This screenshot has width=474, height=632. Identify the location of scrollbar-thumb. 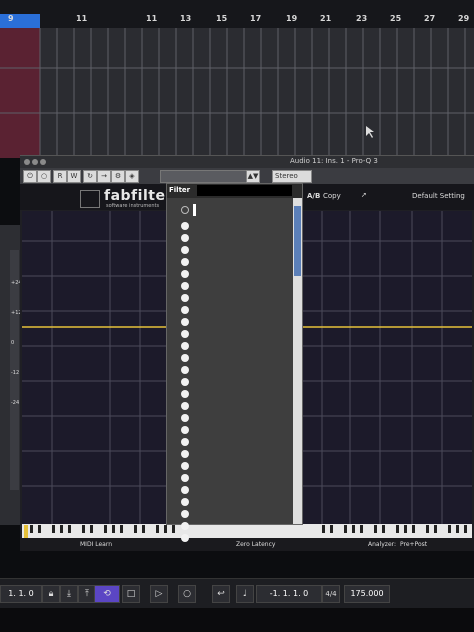
(297, 241).